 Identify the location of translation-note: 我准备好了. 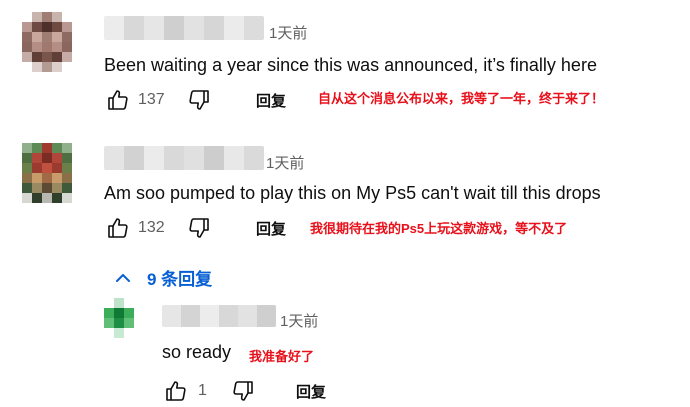
(282, 356).